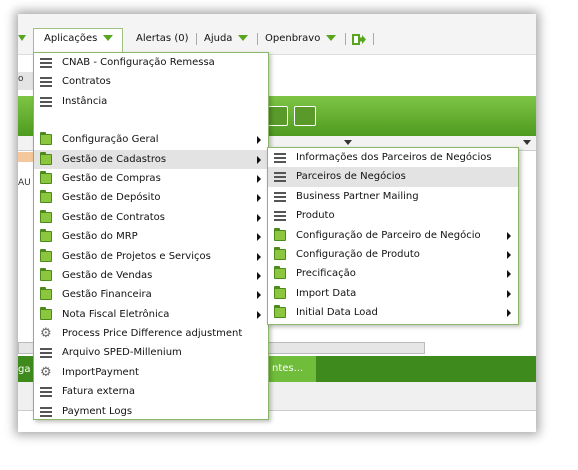 The width and height of the screenshot is (578, 470). What do you see at coordinates (151, 314) in the screenshot?
I see `menu-item: Nota Fiscal Eletrônica` at bounding box center [151, 314].